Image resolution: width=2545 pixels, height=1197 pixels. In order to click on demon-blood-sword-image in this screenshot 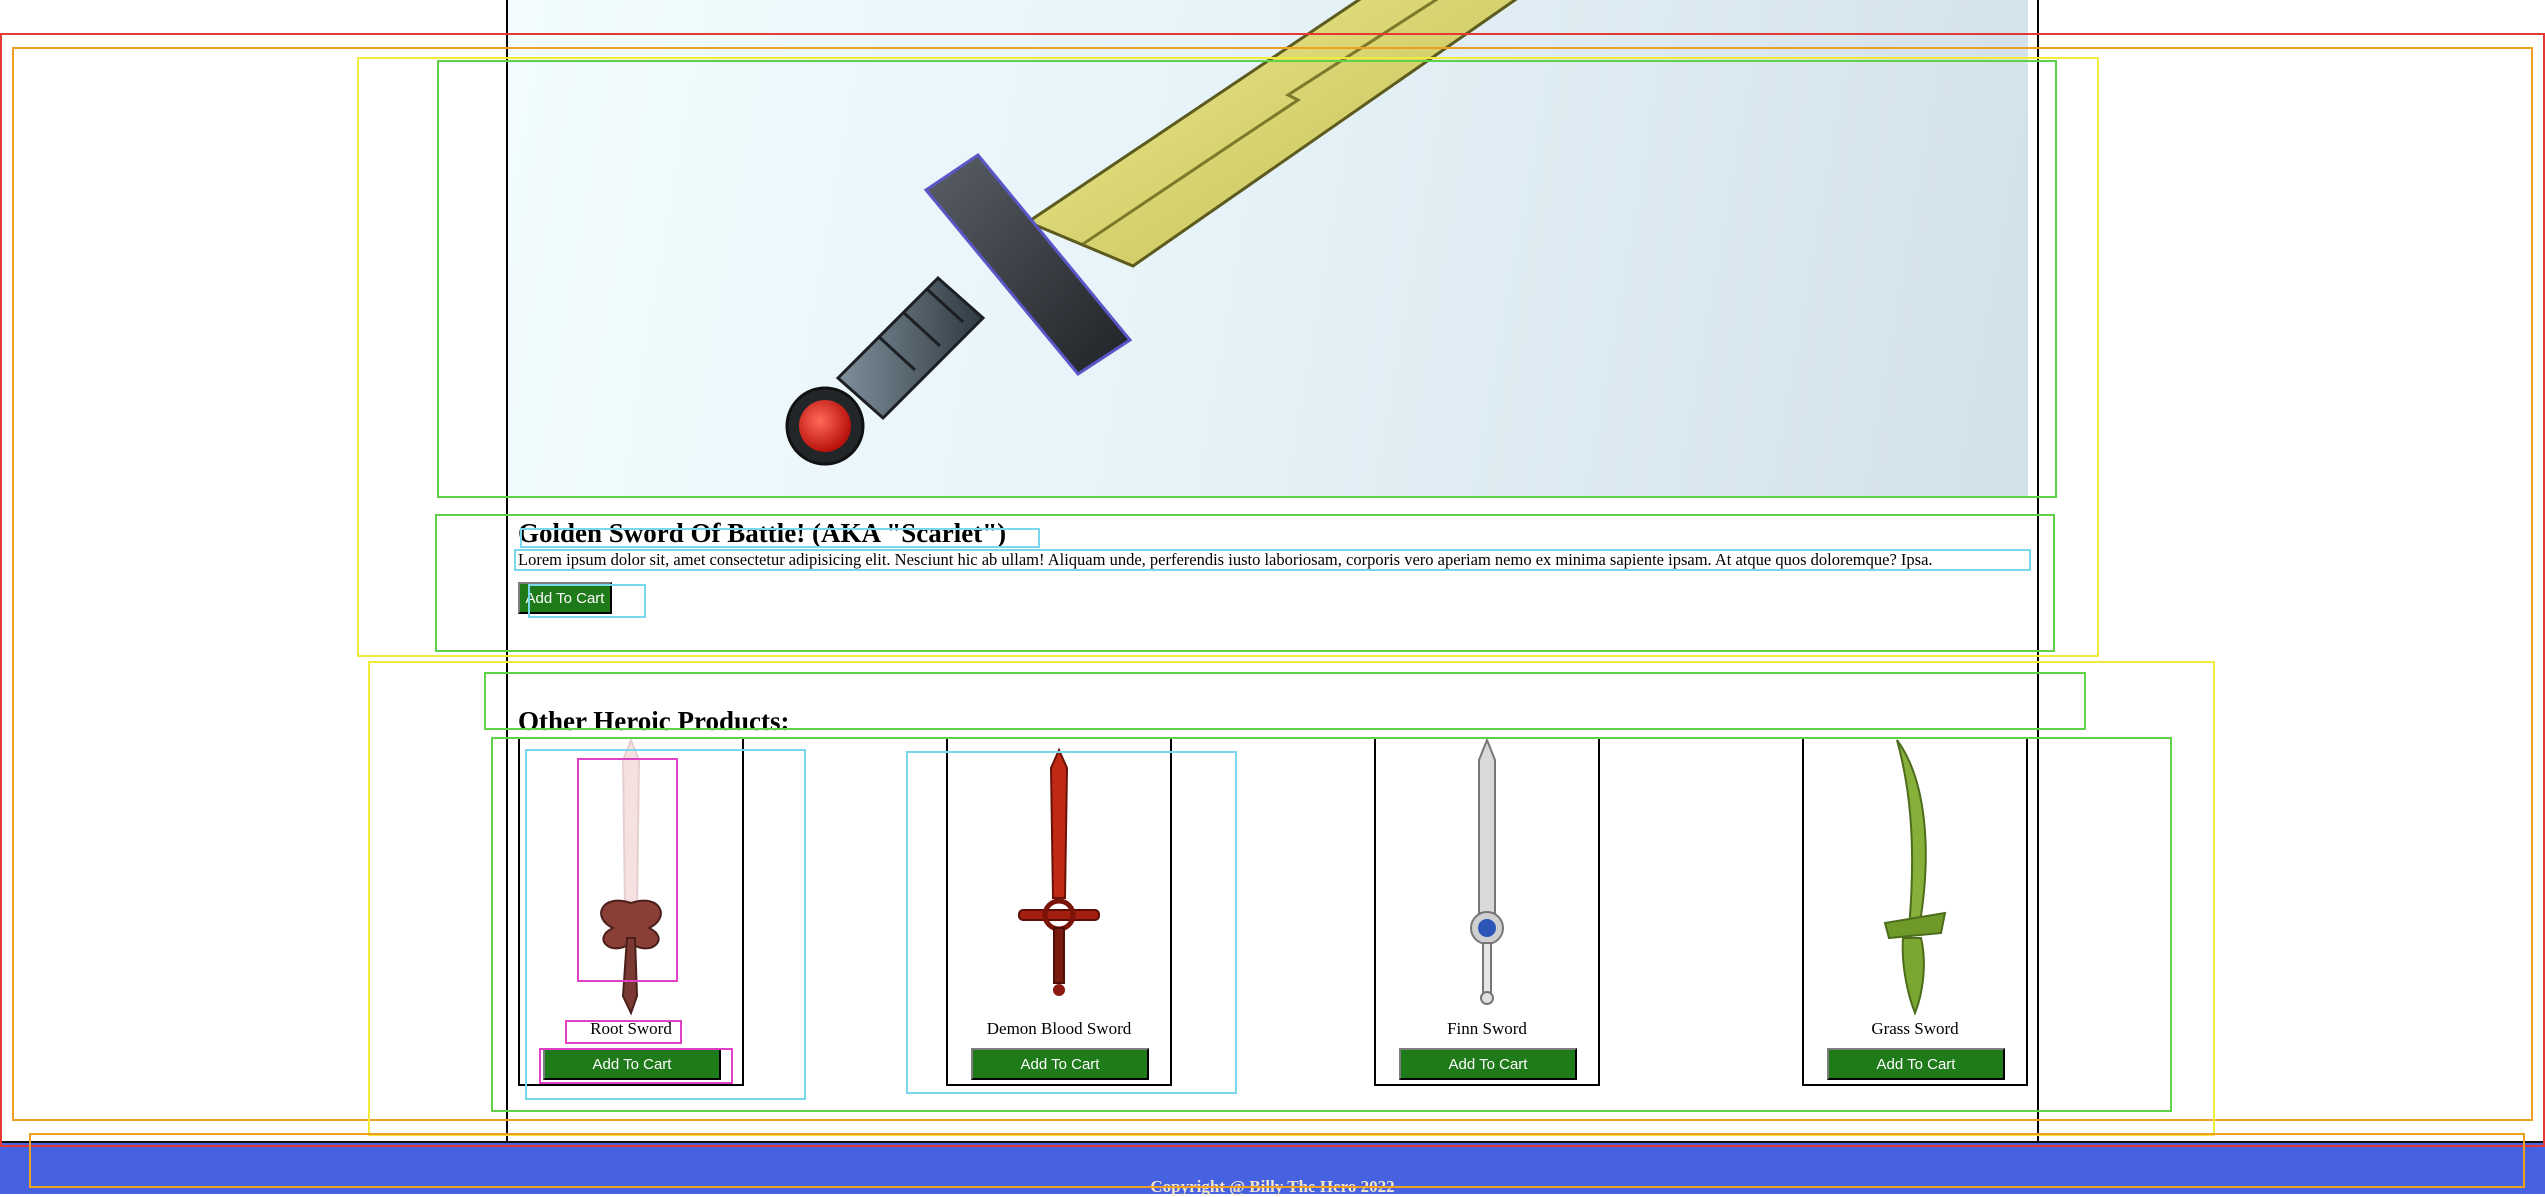, I will do `click(1059, 878)`.